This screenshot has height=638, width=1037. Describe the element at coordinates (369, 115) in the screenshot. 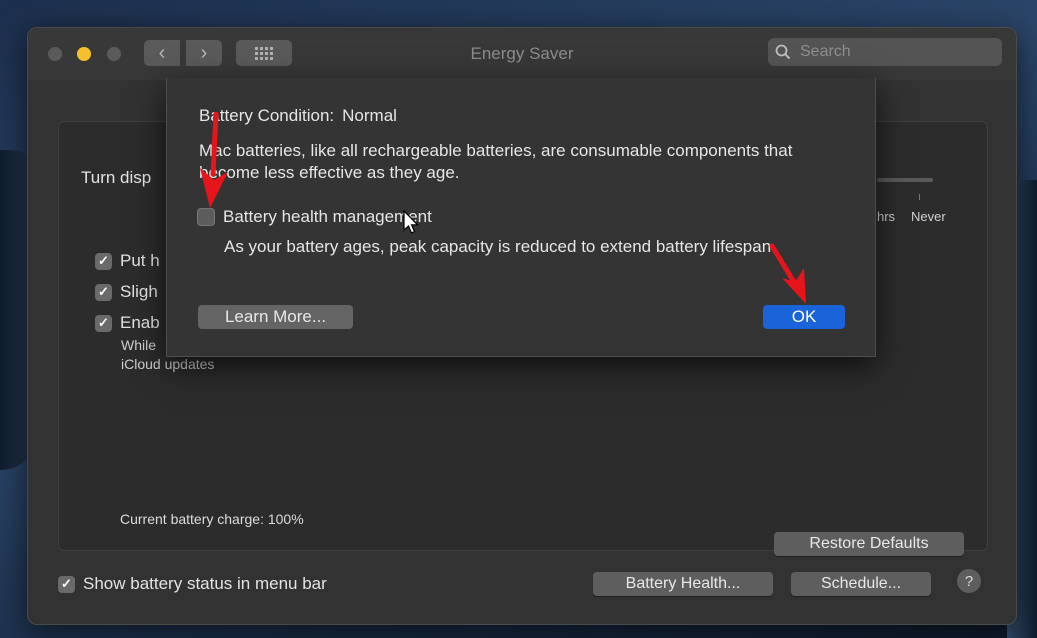

I see `battery-condition-value: Normal` at that location.